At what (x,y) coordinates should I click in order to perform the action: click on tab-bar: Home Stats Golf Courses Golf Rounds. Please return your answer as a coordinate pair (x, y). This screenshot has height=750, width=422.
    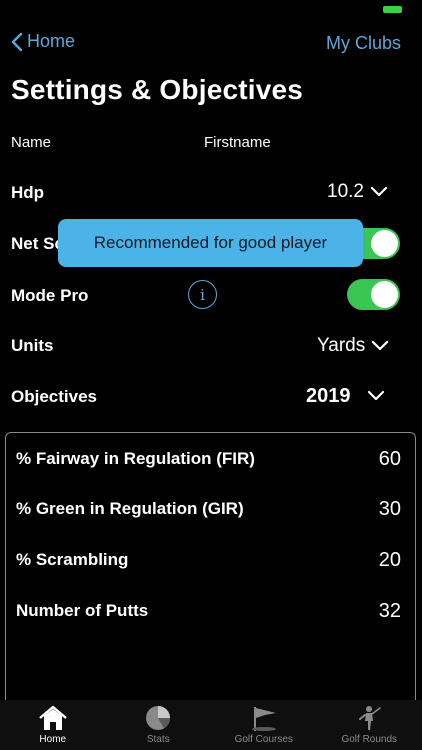
    Looking at the image, I should click on (211, 725).